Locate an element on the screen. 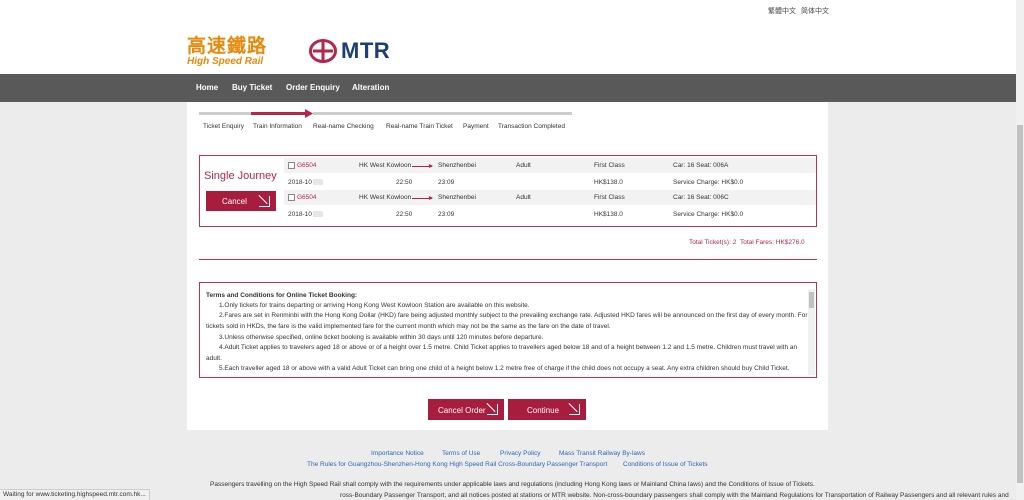 The height and width of the screenshot is (500, 1024). progress-arrow-icon is located at coordinates (309, 113).